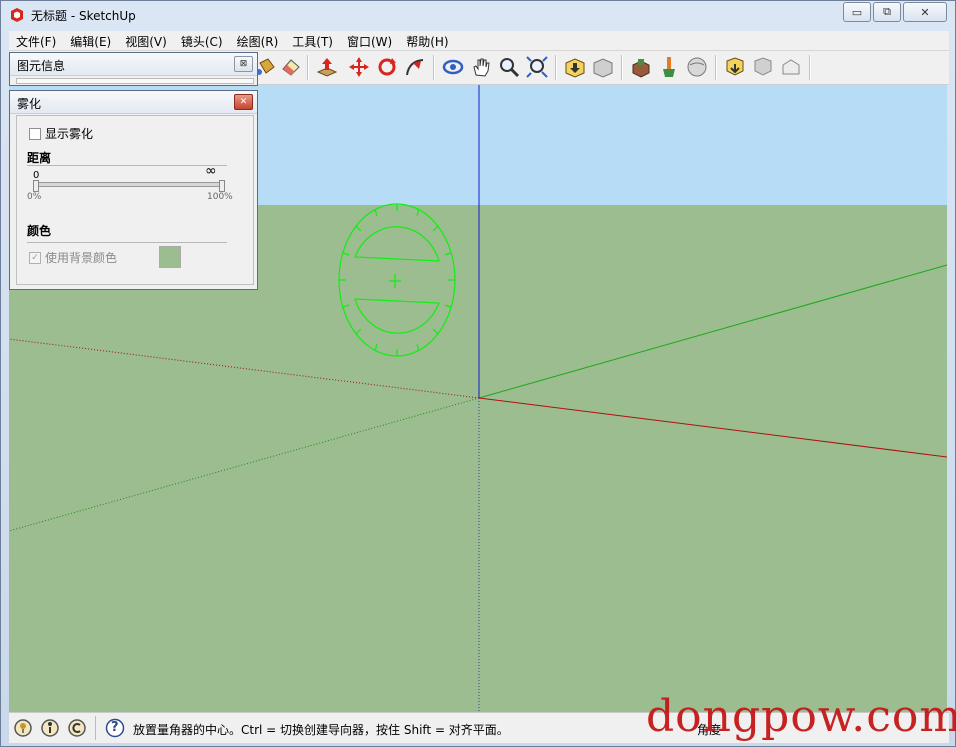  I want to click on get-photo-texture-icon, so click(735, 67).